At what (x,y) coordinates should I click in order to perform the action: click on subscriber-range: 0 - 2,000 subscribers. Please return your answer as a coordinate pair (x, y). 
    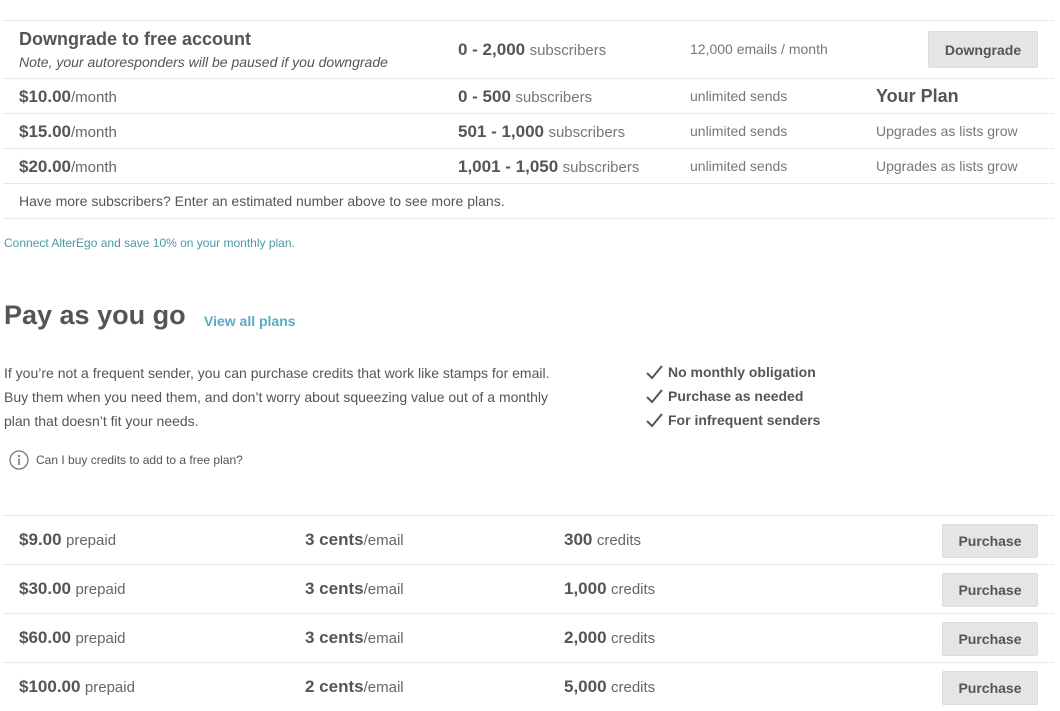
    Looking at the image, I should click on (532, 49).